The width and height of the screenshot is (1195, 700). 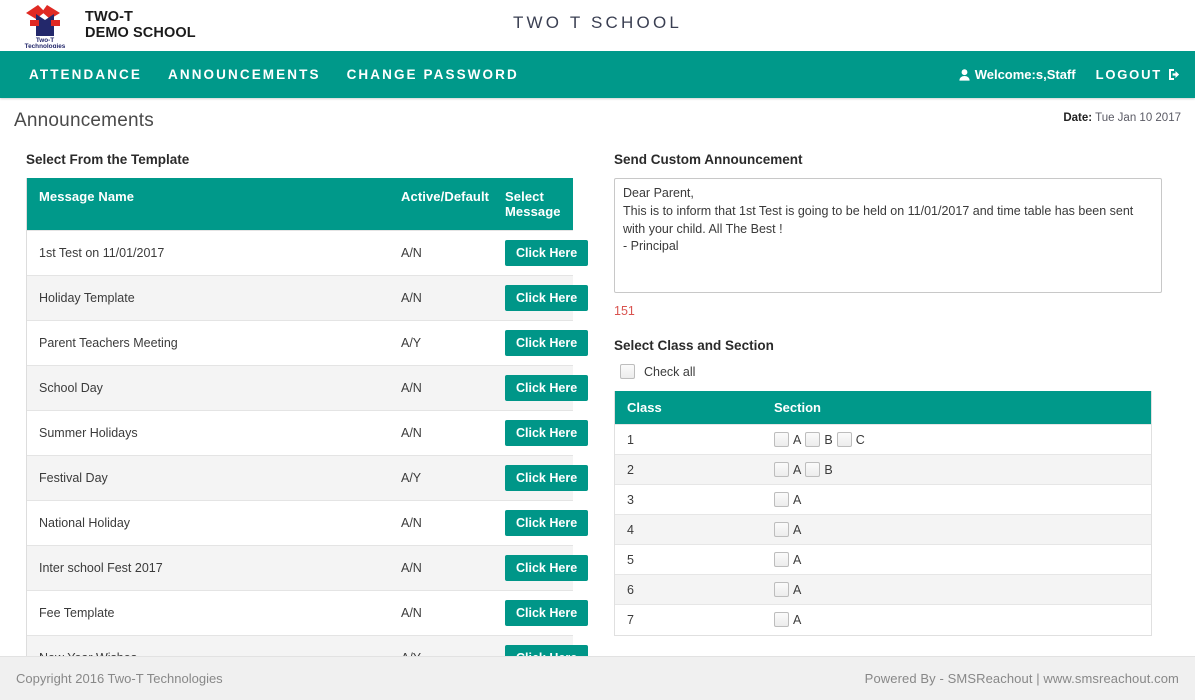 What do you see at coordinates (956, 408) in the screenshot?
I see `column-header-section: Section` at bounding box center [956, 408].